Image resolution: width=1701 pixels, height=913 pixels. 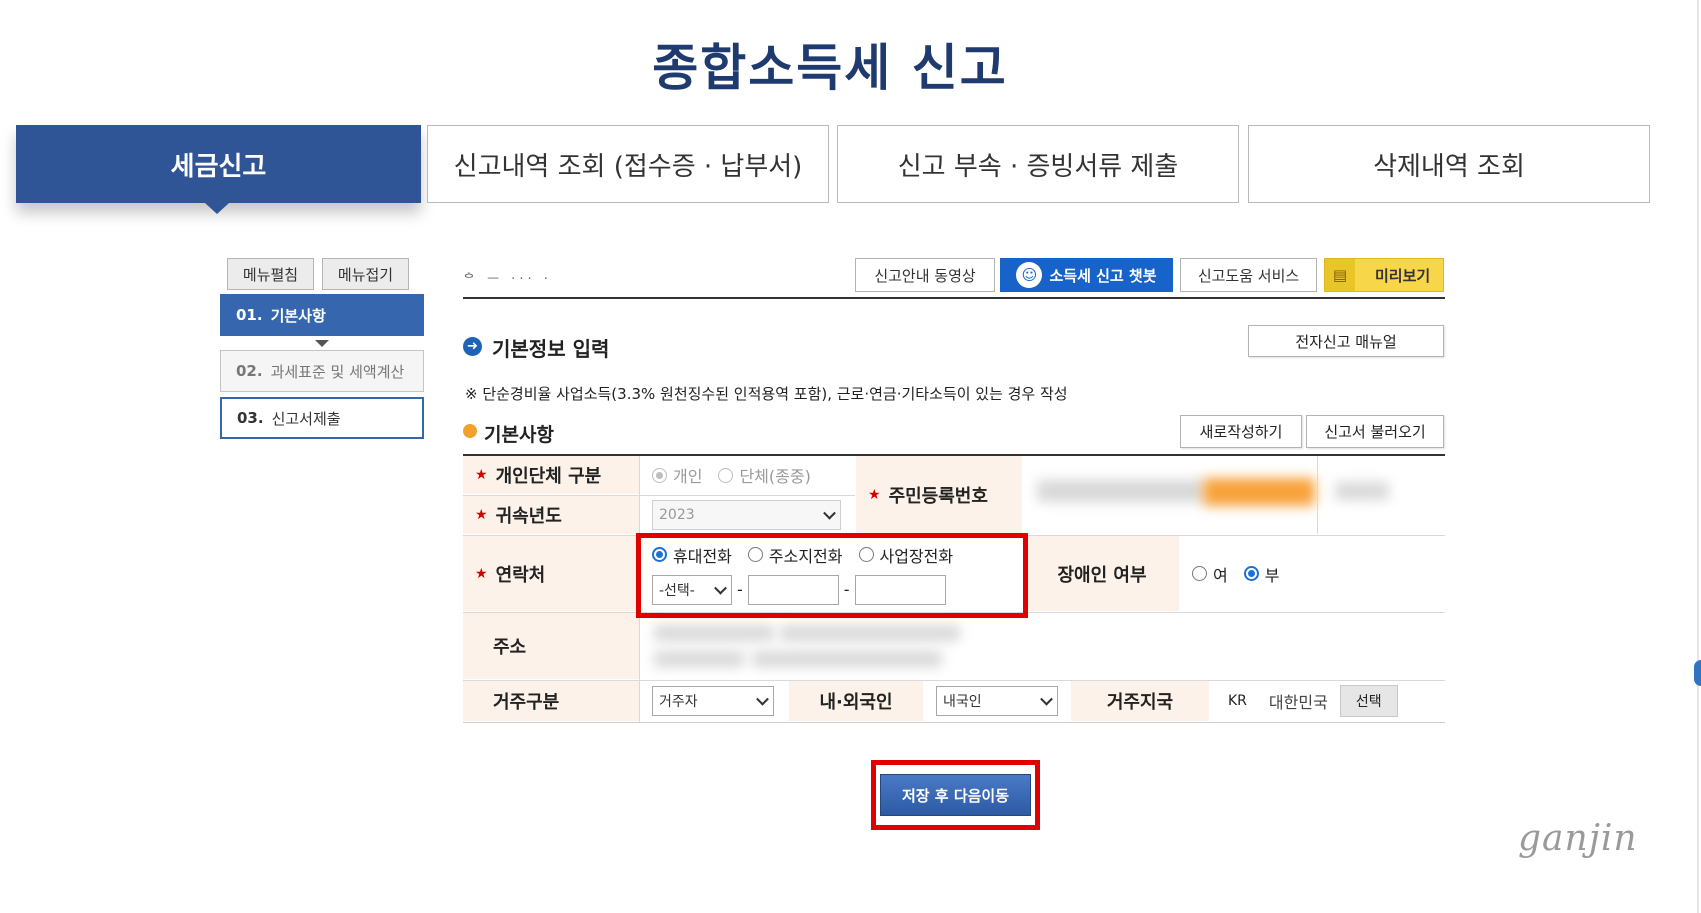 What do you see at coordinates (507, 279) in the screenshot?
I see `faint-breadcrumb-text: ᅌ ᅳ ··· ·` at bounding box center [507, 279].